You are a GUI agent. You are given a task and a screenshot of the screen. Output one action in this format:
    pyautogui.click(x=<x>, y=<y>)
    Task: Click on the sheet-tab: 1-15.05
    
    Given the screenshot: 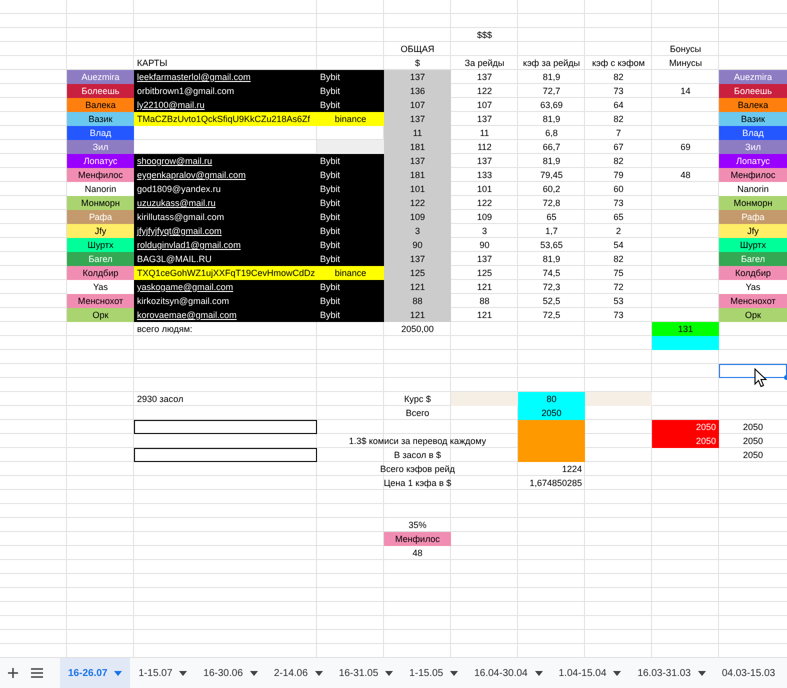 What is the action you would take?
    pyautogui.click(x=433, y=673)
    